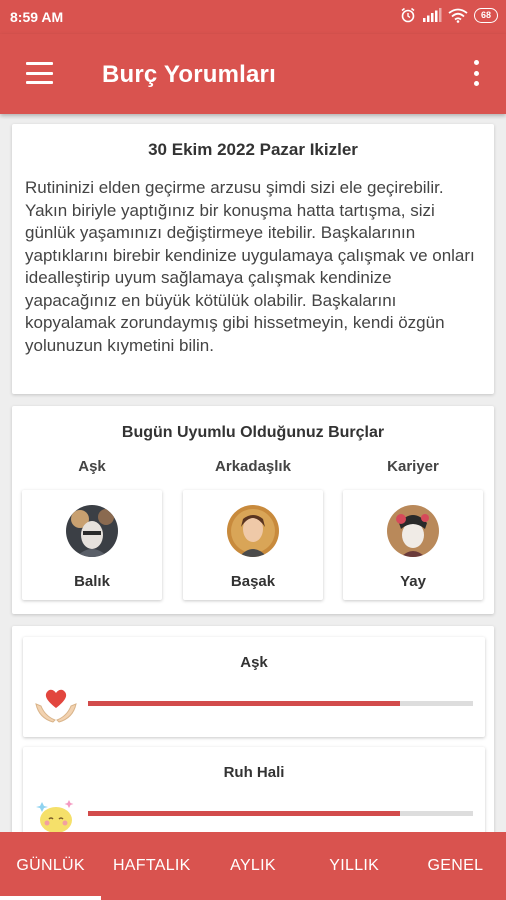 Image resolution: width=506 pixels, height=900 pixels. I want to click on sagittarius-avatar, so click(413, 531).